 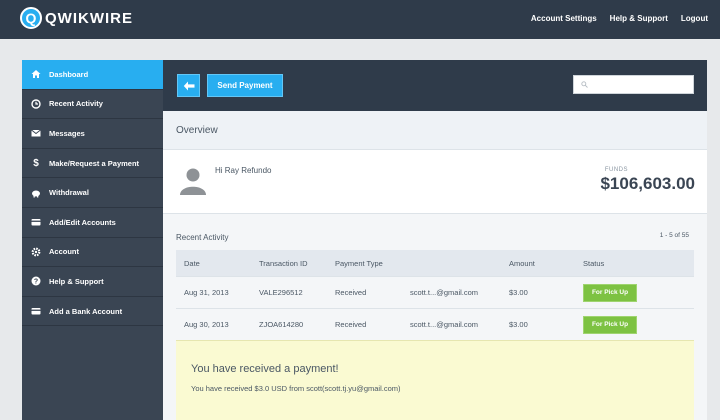 What do you see at coordinates (31, 18) in the screenshot?
I see `logo-badge: Q` at bounding box center [31, 18].